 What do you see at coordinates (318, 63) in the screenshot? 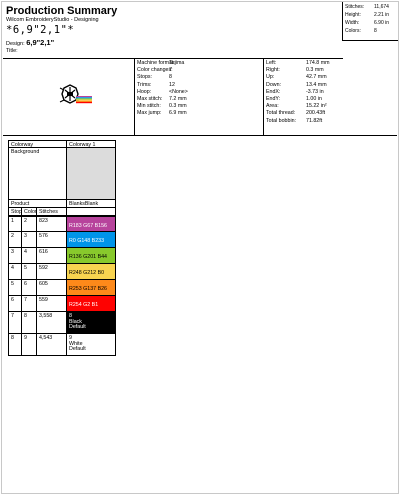
I see `position-info-value: 174.8 mm` at bounding box center [318, 63].